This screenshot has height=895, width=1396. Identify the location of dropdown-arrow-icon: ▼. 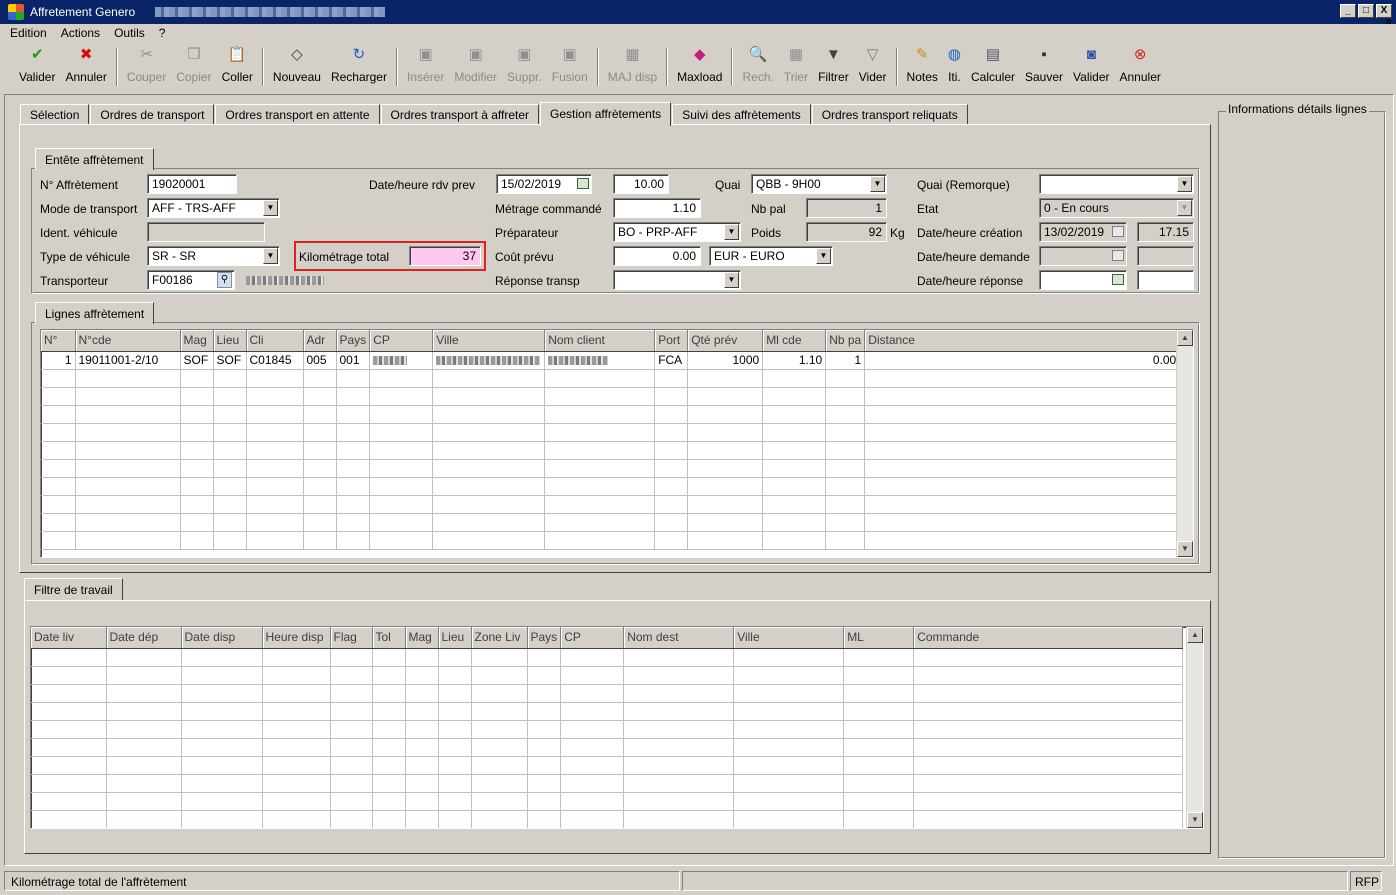
(270, 208).